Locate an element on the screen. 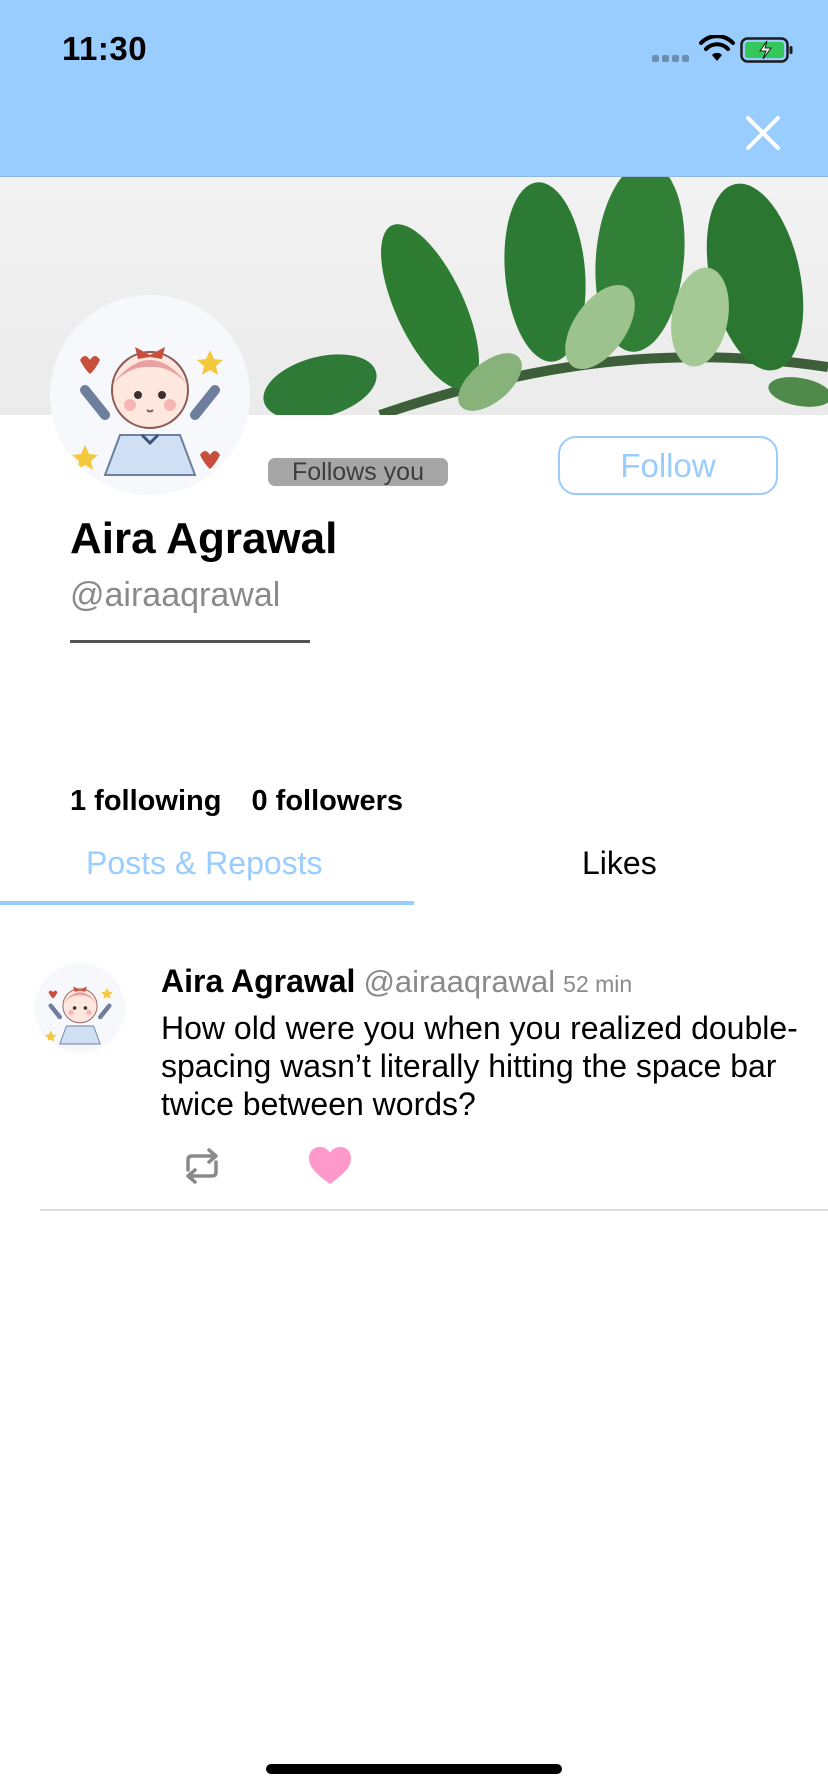 The width and height of the screenshot is (828, 1792). wifi-icon is located at coordinates (717, 48).